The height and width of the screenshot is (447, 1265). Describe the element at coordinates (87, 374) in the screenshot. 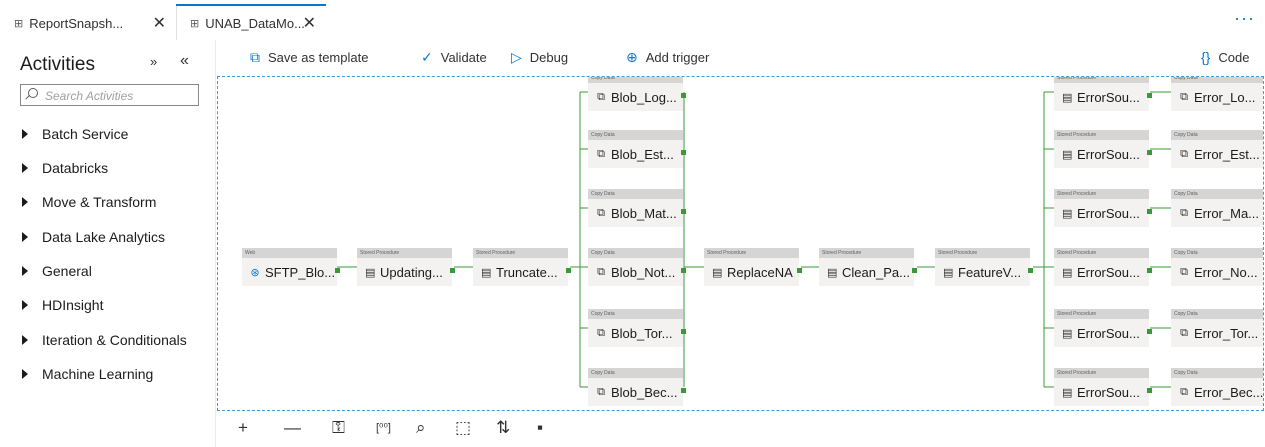

I see `category-machine-learning: Machine Learning` at that location.